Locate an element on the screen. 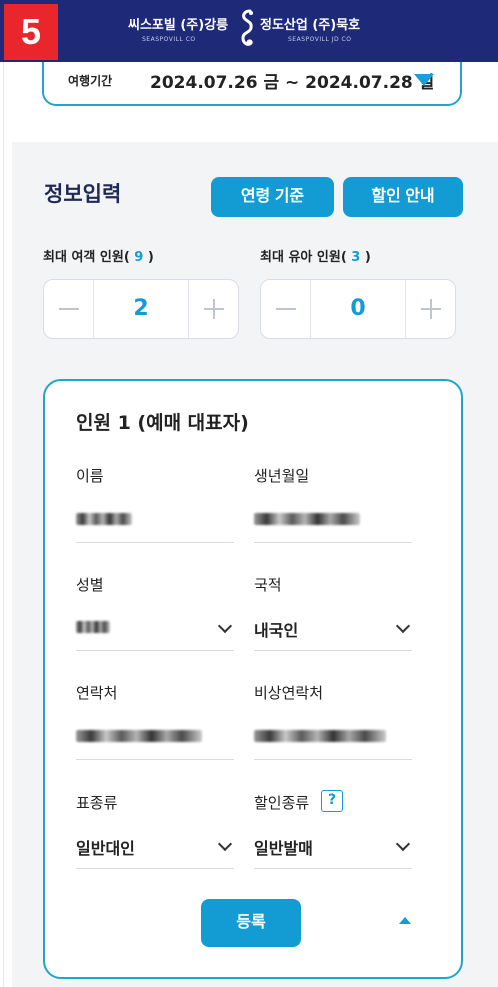 Image resolution: width=498 pixels, height=987 pixels. max-infant-text: 최대 유아 인원 is located at coordinates (300, 257).